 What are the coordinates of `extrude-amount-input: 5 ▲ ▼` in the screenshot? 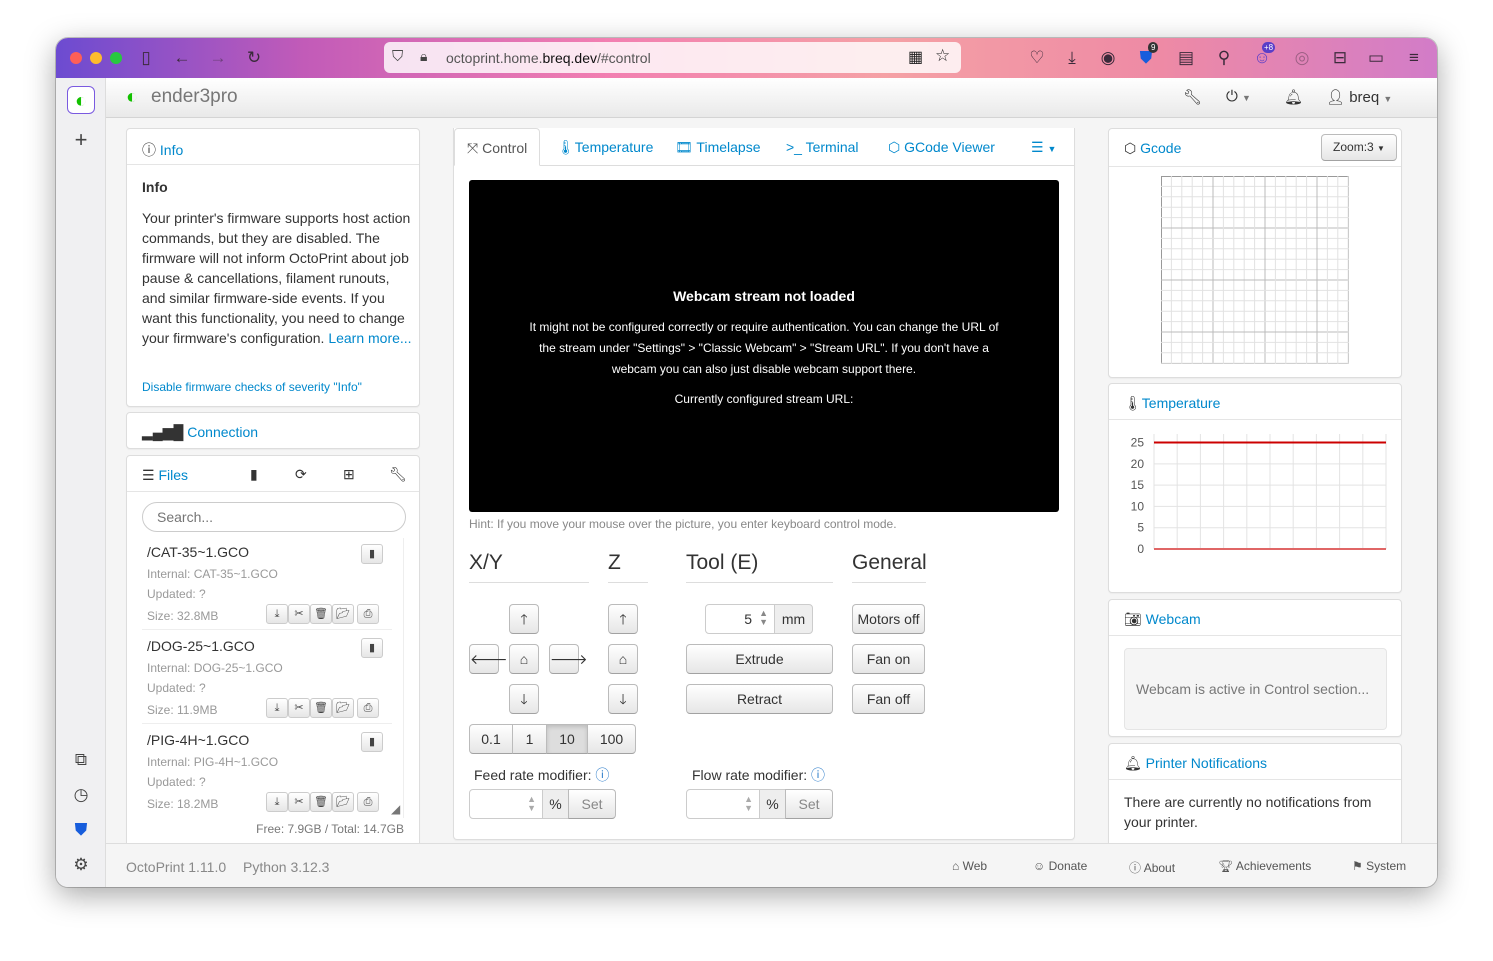 It's located at (740, 619).